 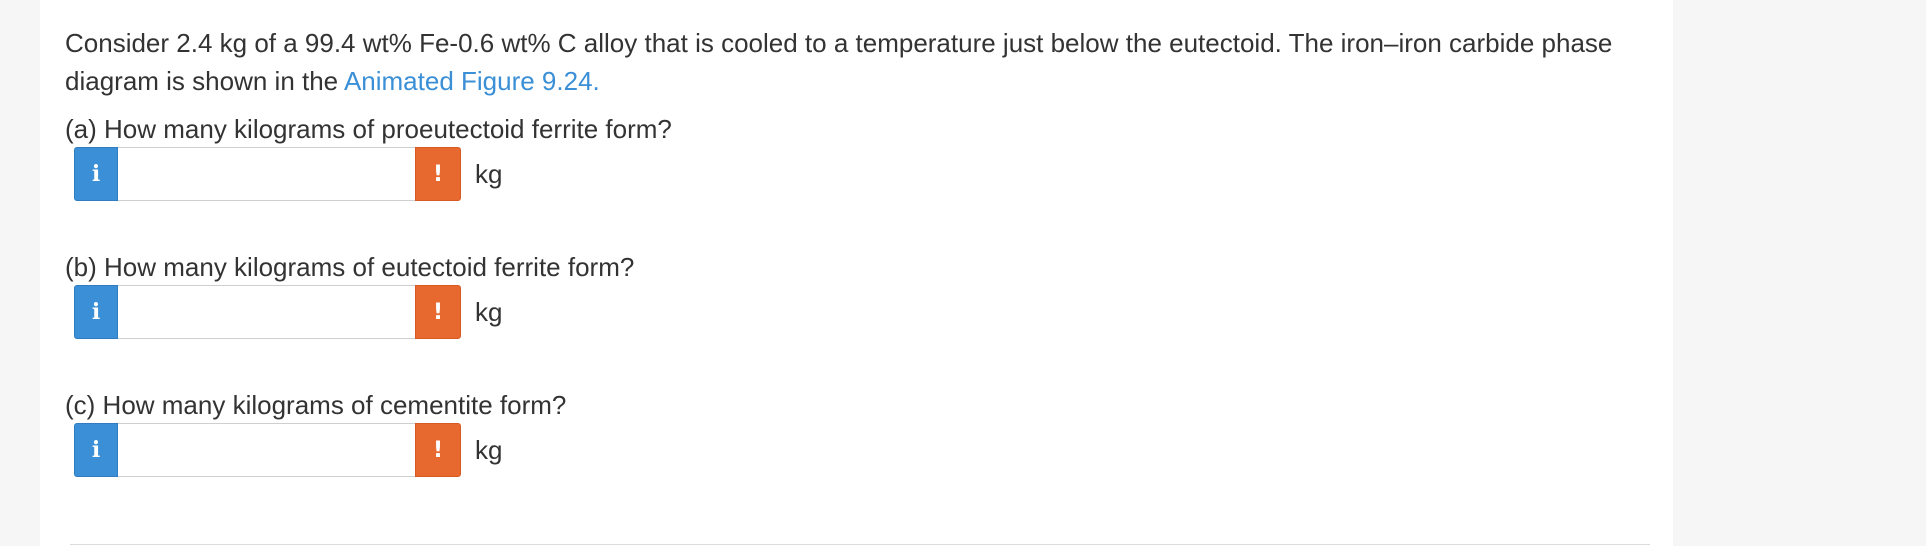 I want to click on section-divider, so click(x=860, y=544).